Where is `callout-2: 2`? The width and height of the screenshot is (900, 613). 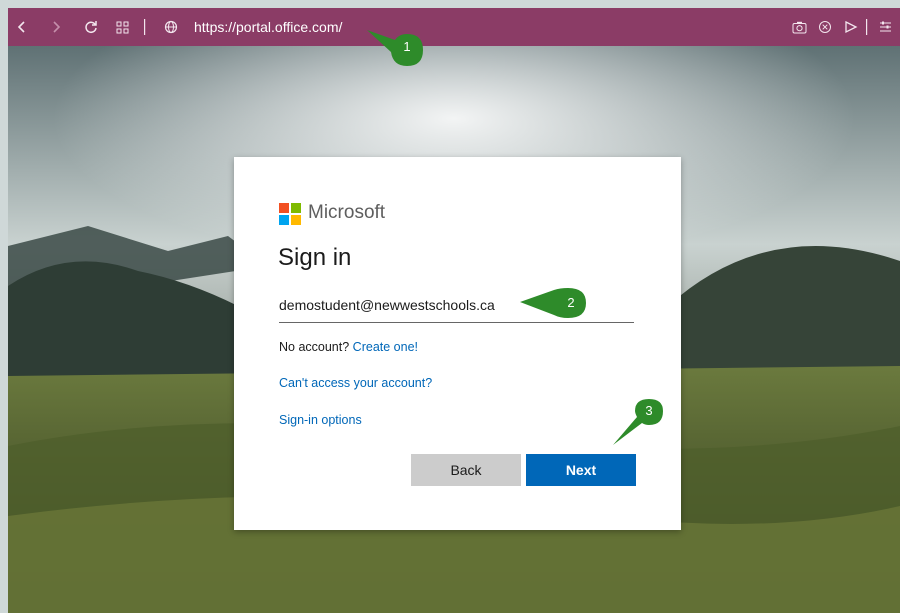
callout-2: 2 is located at coordinates (554, 305).